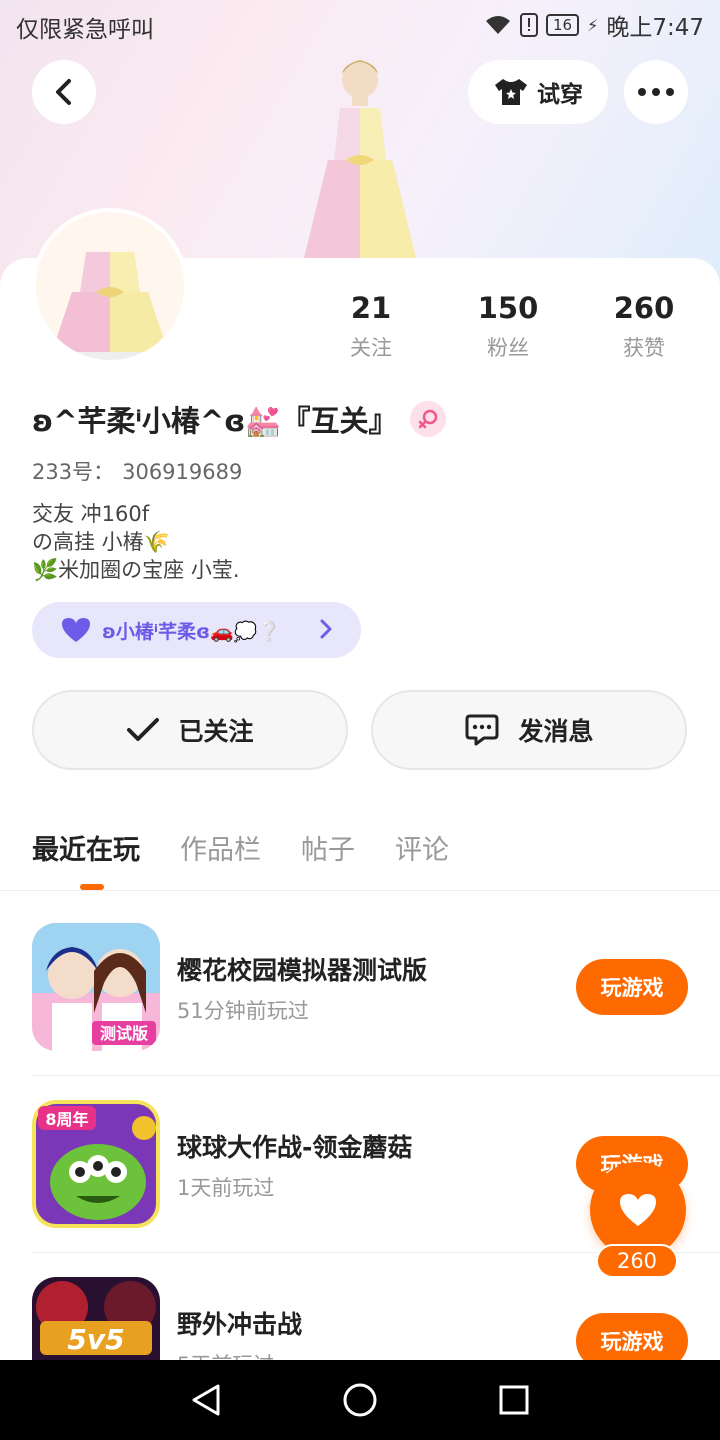  I want to click on follow-label: 已关注, so click(216, 731).